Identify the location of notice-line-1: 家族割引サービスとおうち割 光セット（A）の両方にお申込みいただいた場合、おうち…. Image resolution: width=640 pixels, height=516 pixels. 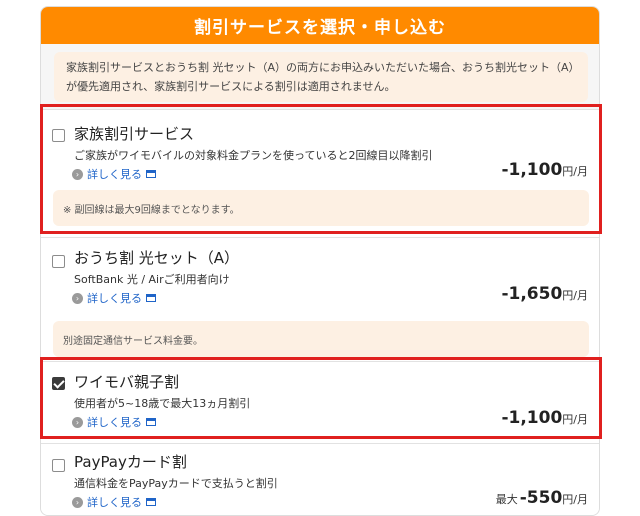
(323, 67).